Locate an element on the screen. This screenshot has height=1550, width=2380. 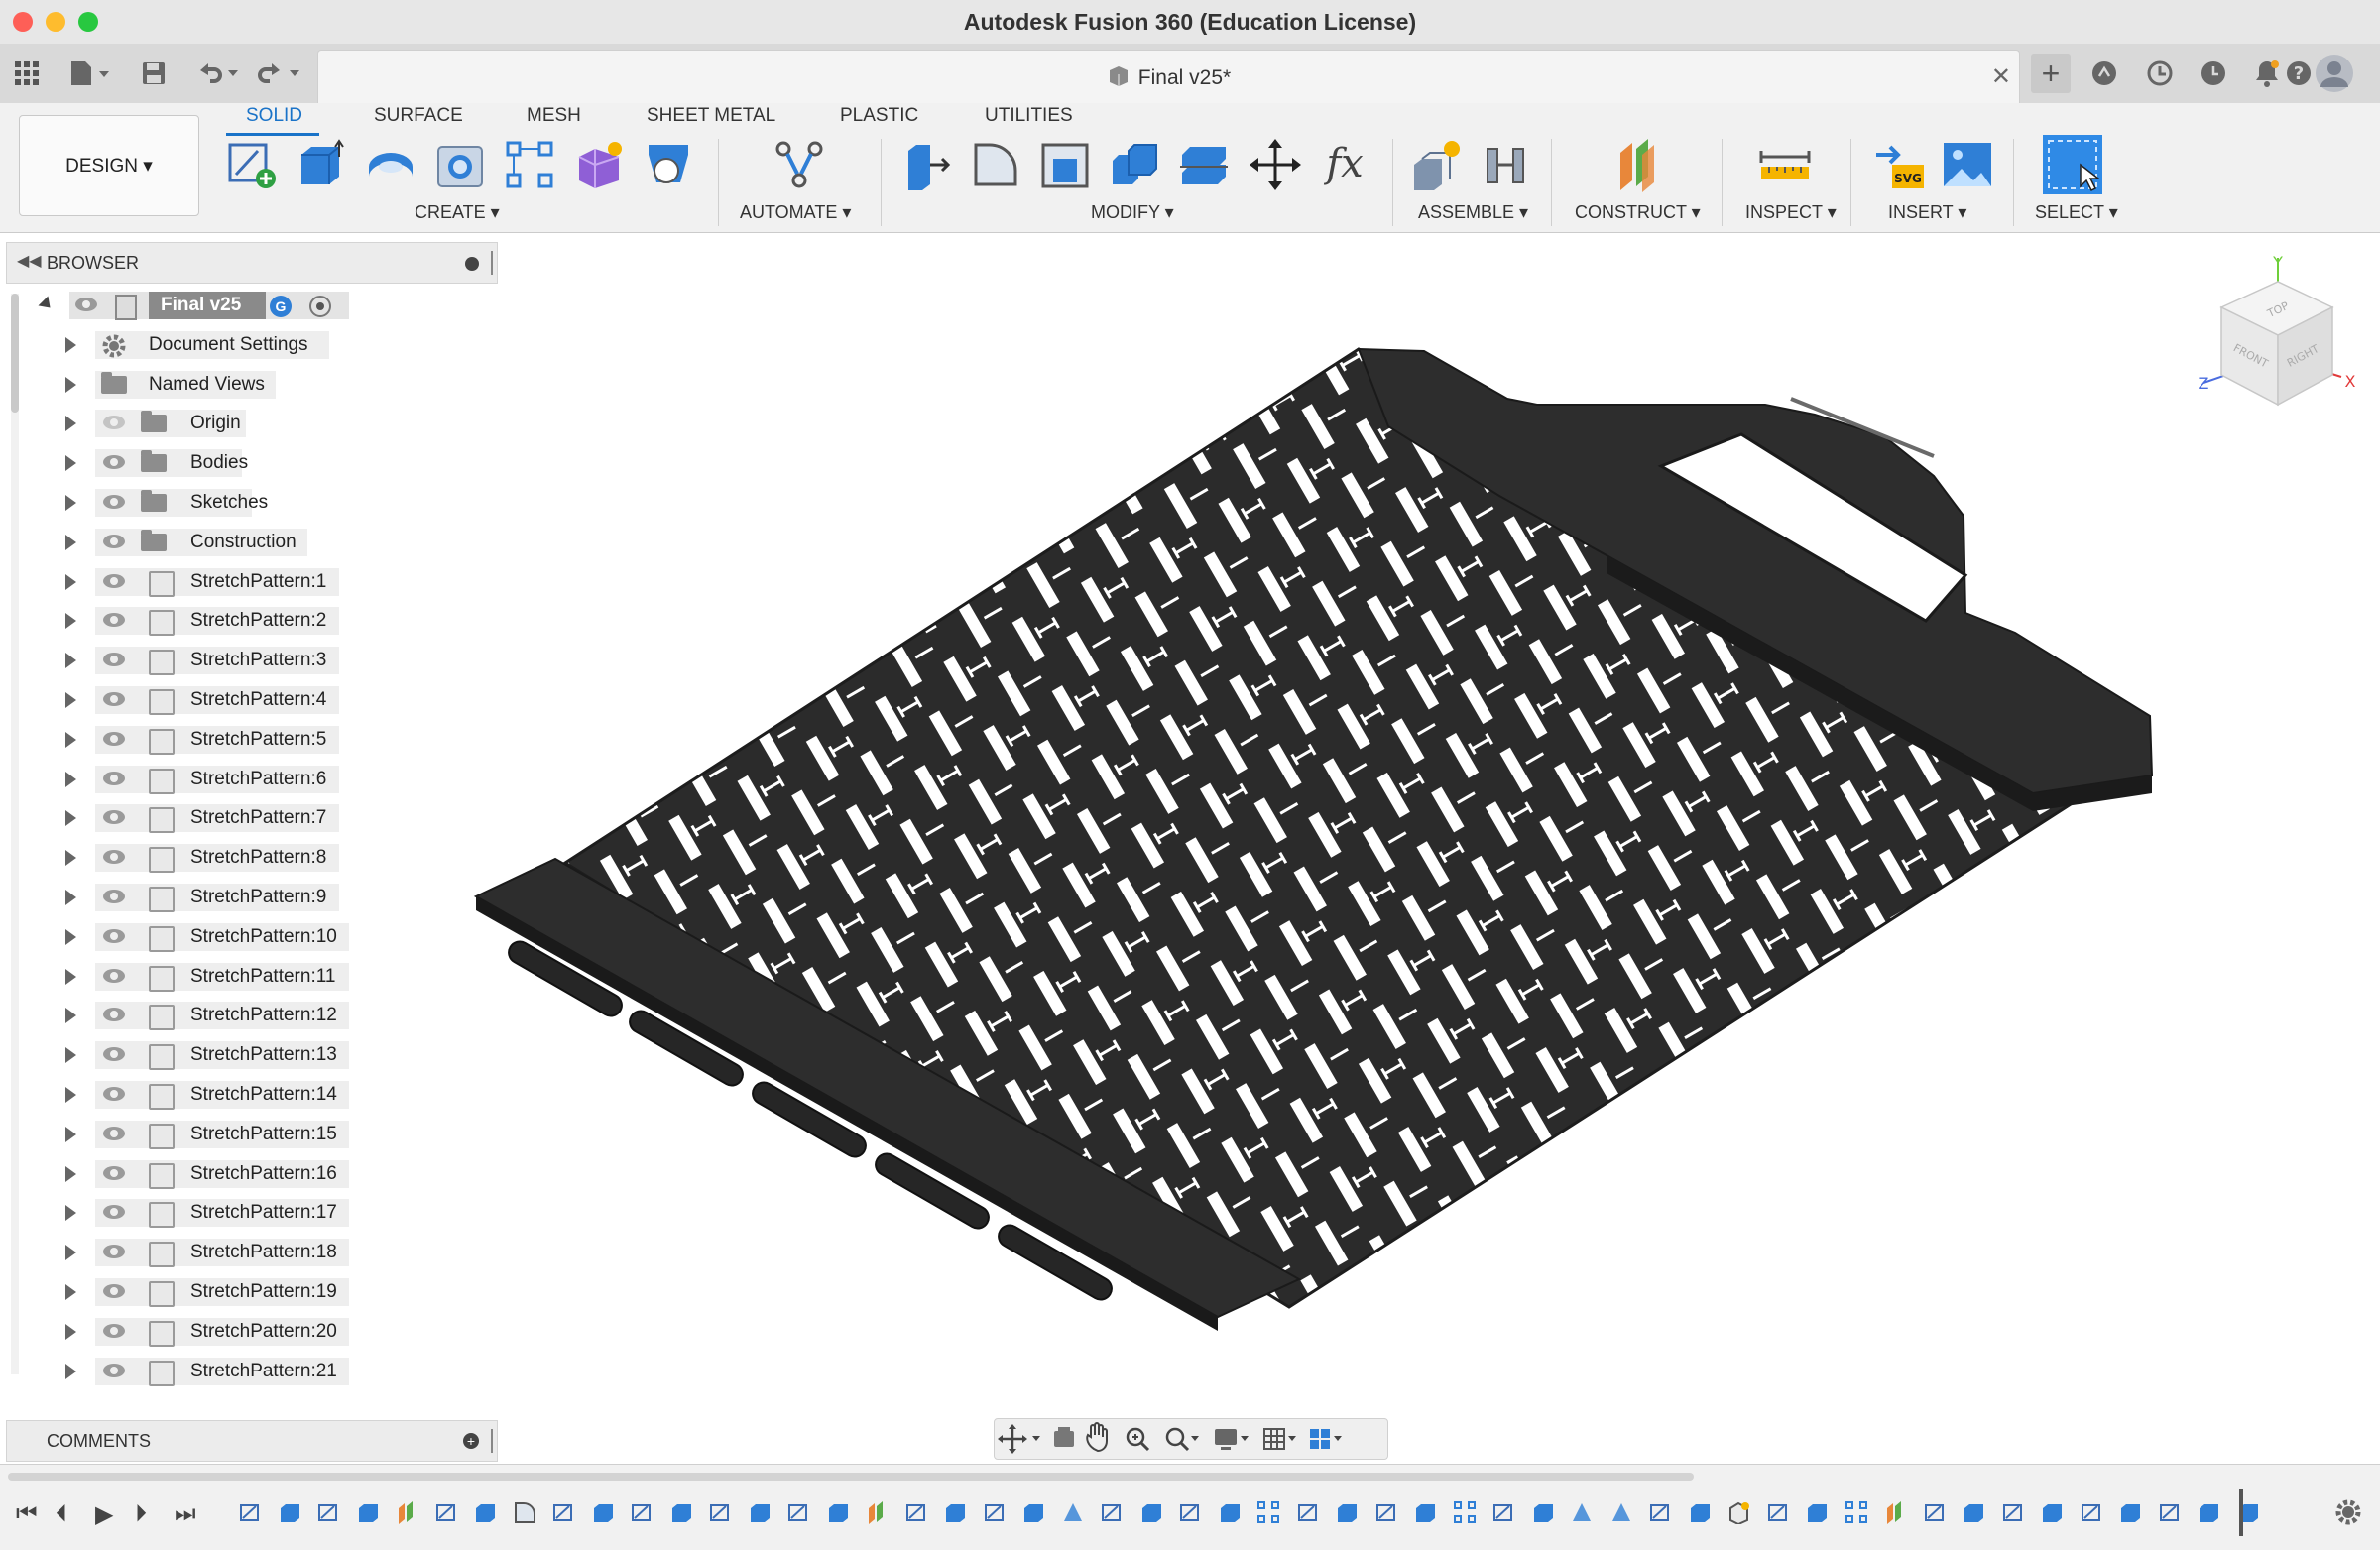
help-icon: ? is located at coordinates (2299, 73).